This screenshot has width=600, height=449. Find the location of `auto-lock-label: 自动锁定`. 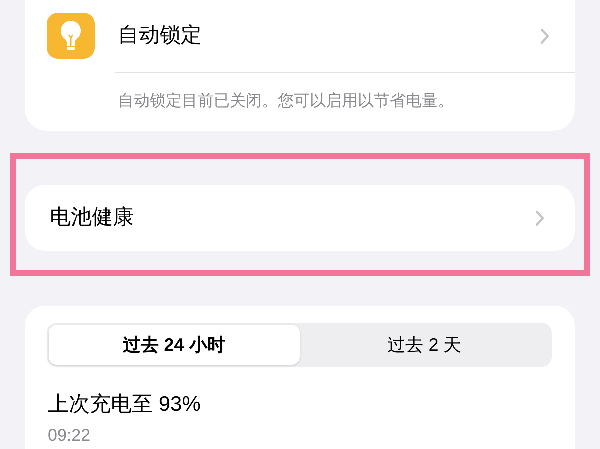

auto-lock-label: 自动锁定 is located at coordinates (160, 36).